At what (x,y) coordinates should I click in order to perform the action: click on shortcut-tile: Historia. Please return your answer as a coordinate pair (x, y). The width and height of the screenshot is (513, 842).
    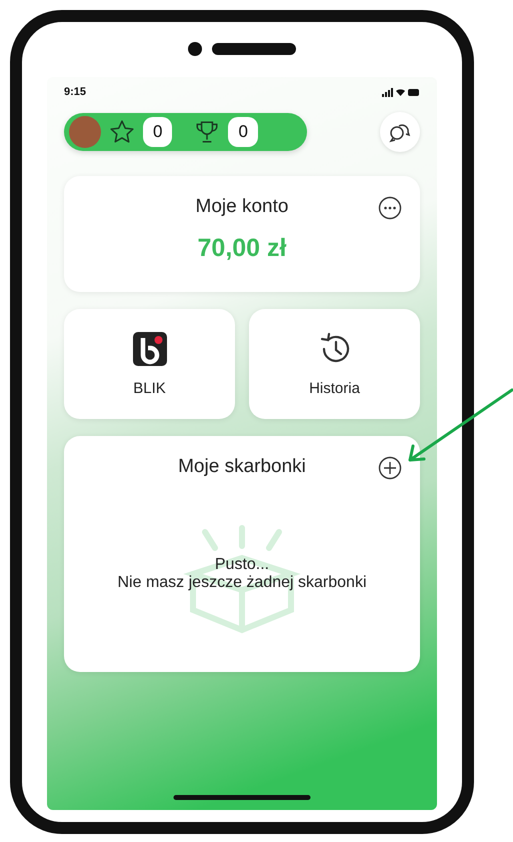
    Looking at the image, I should click on (334, 364).